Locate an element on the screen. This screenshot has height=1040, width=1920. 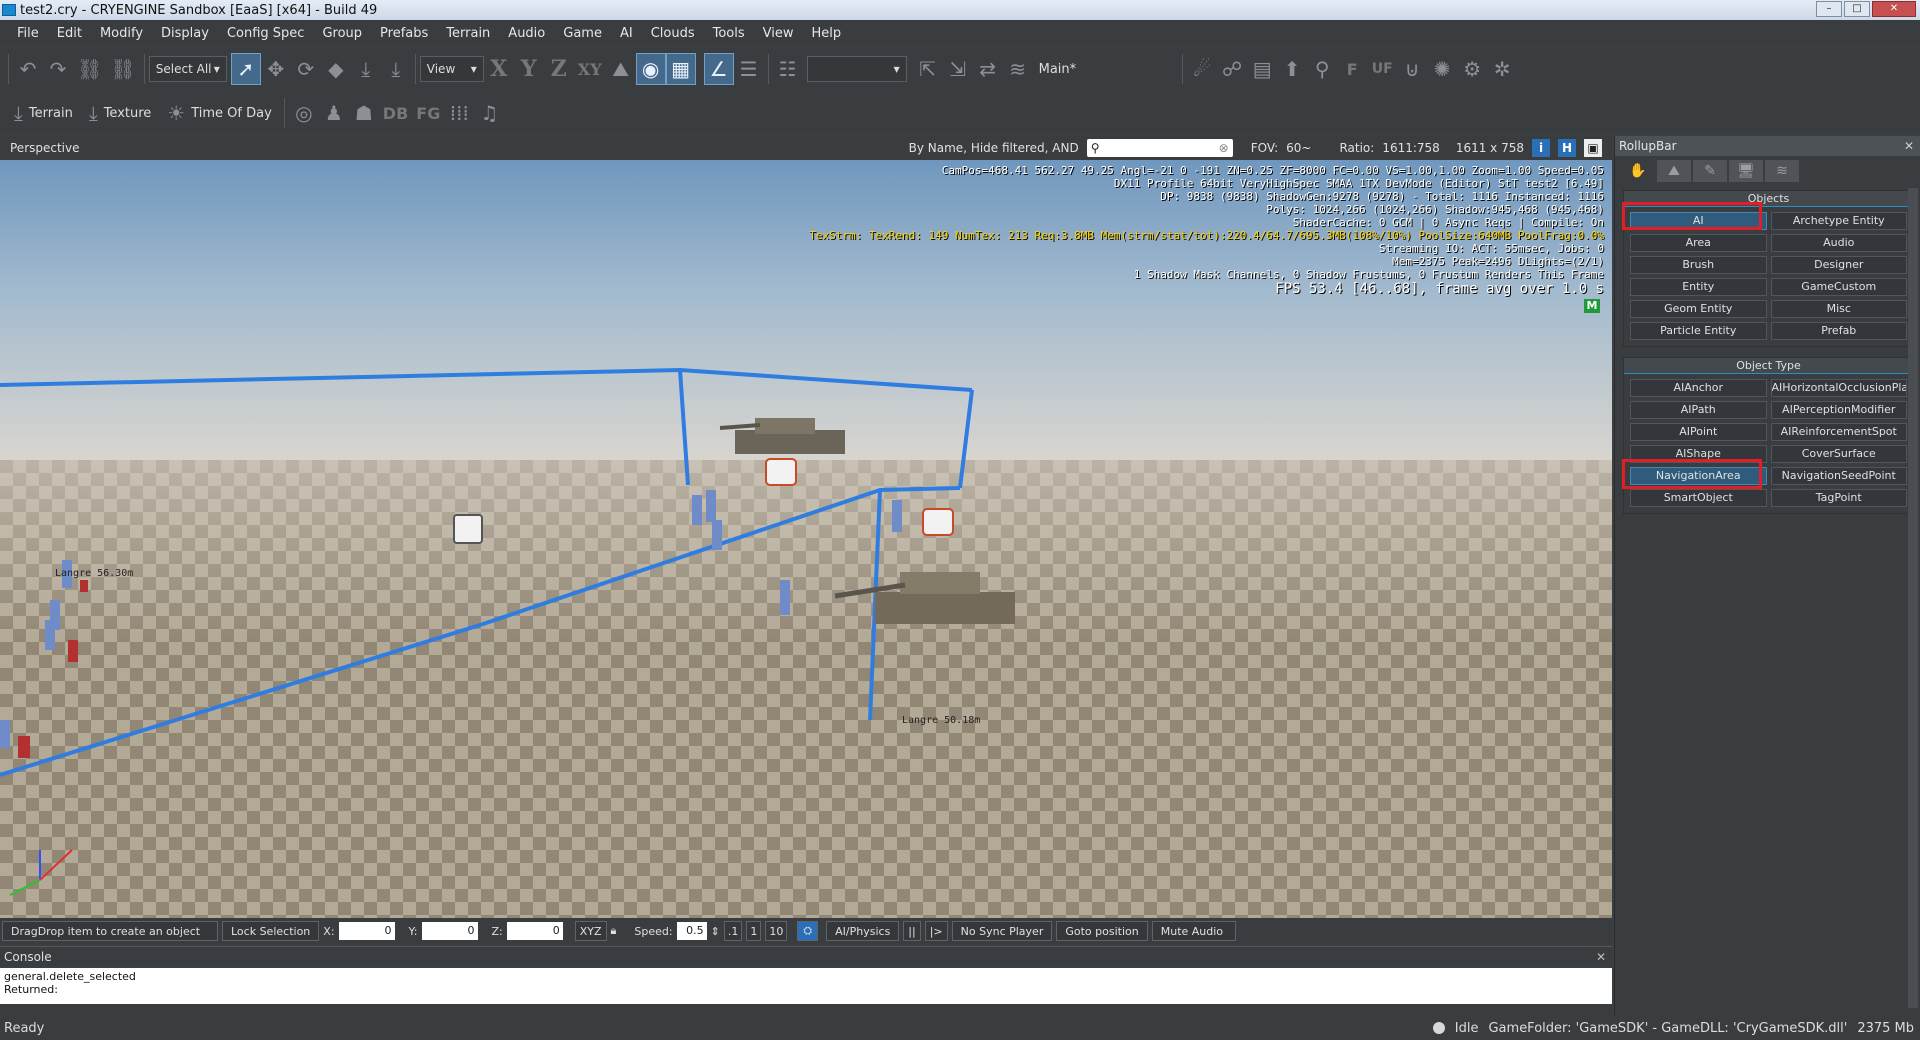
console-output: general.delete_selected Returned: is located at coordinates (806, 986).